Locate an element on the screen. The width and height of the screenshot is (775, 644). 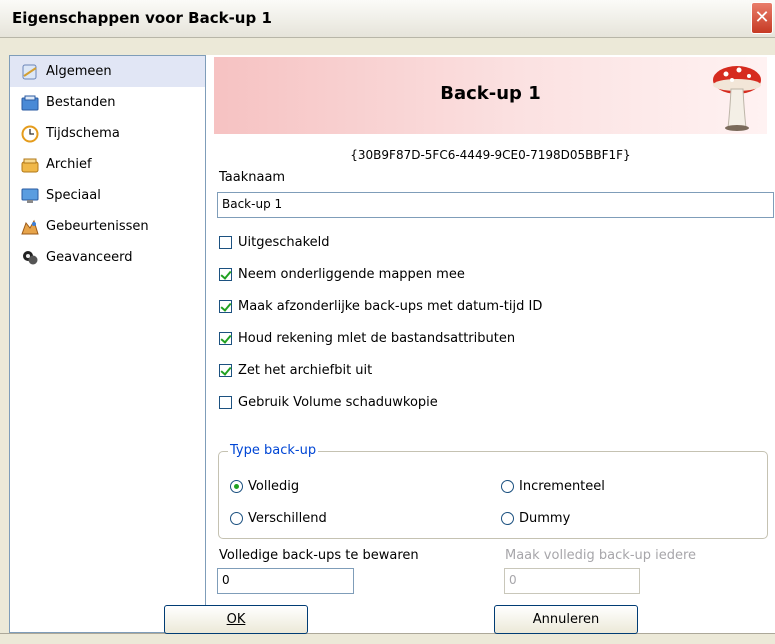
nav-item-bestanden: Bestanden is located at coordinates (107, 102).